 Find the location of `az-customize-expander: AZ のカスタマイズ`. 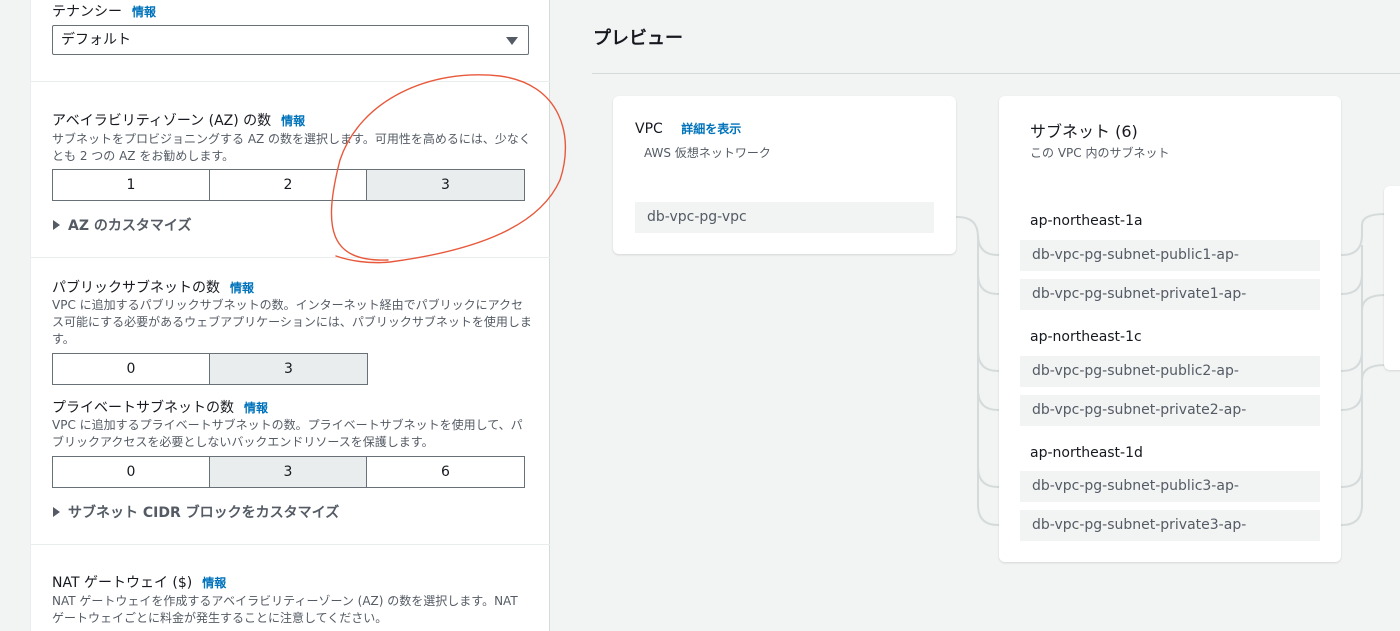

az-customize-expander: AZ のカスタマイズ is located at coordinates (122, 225).